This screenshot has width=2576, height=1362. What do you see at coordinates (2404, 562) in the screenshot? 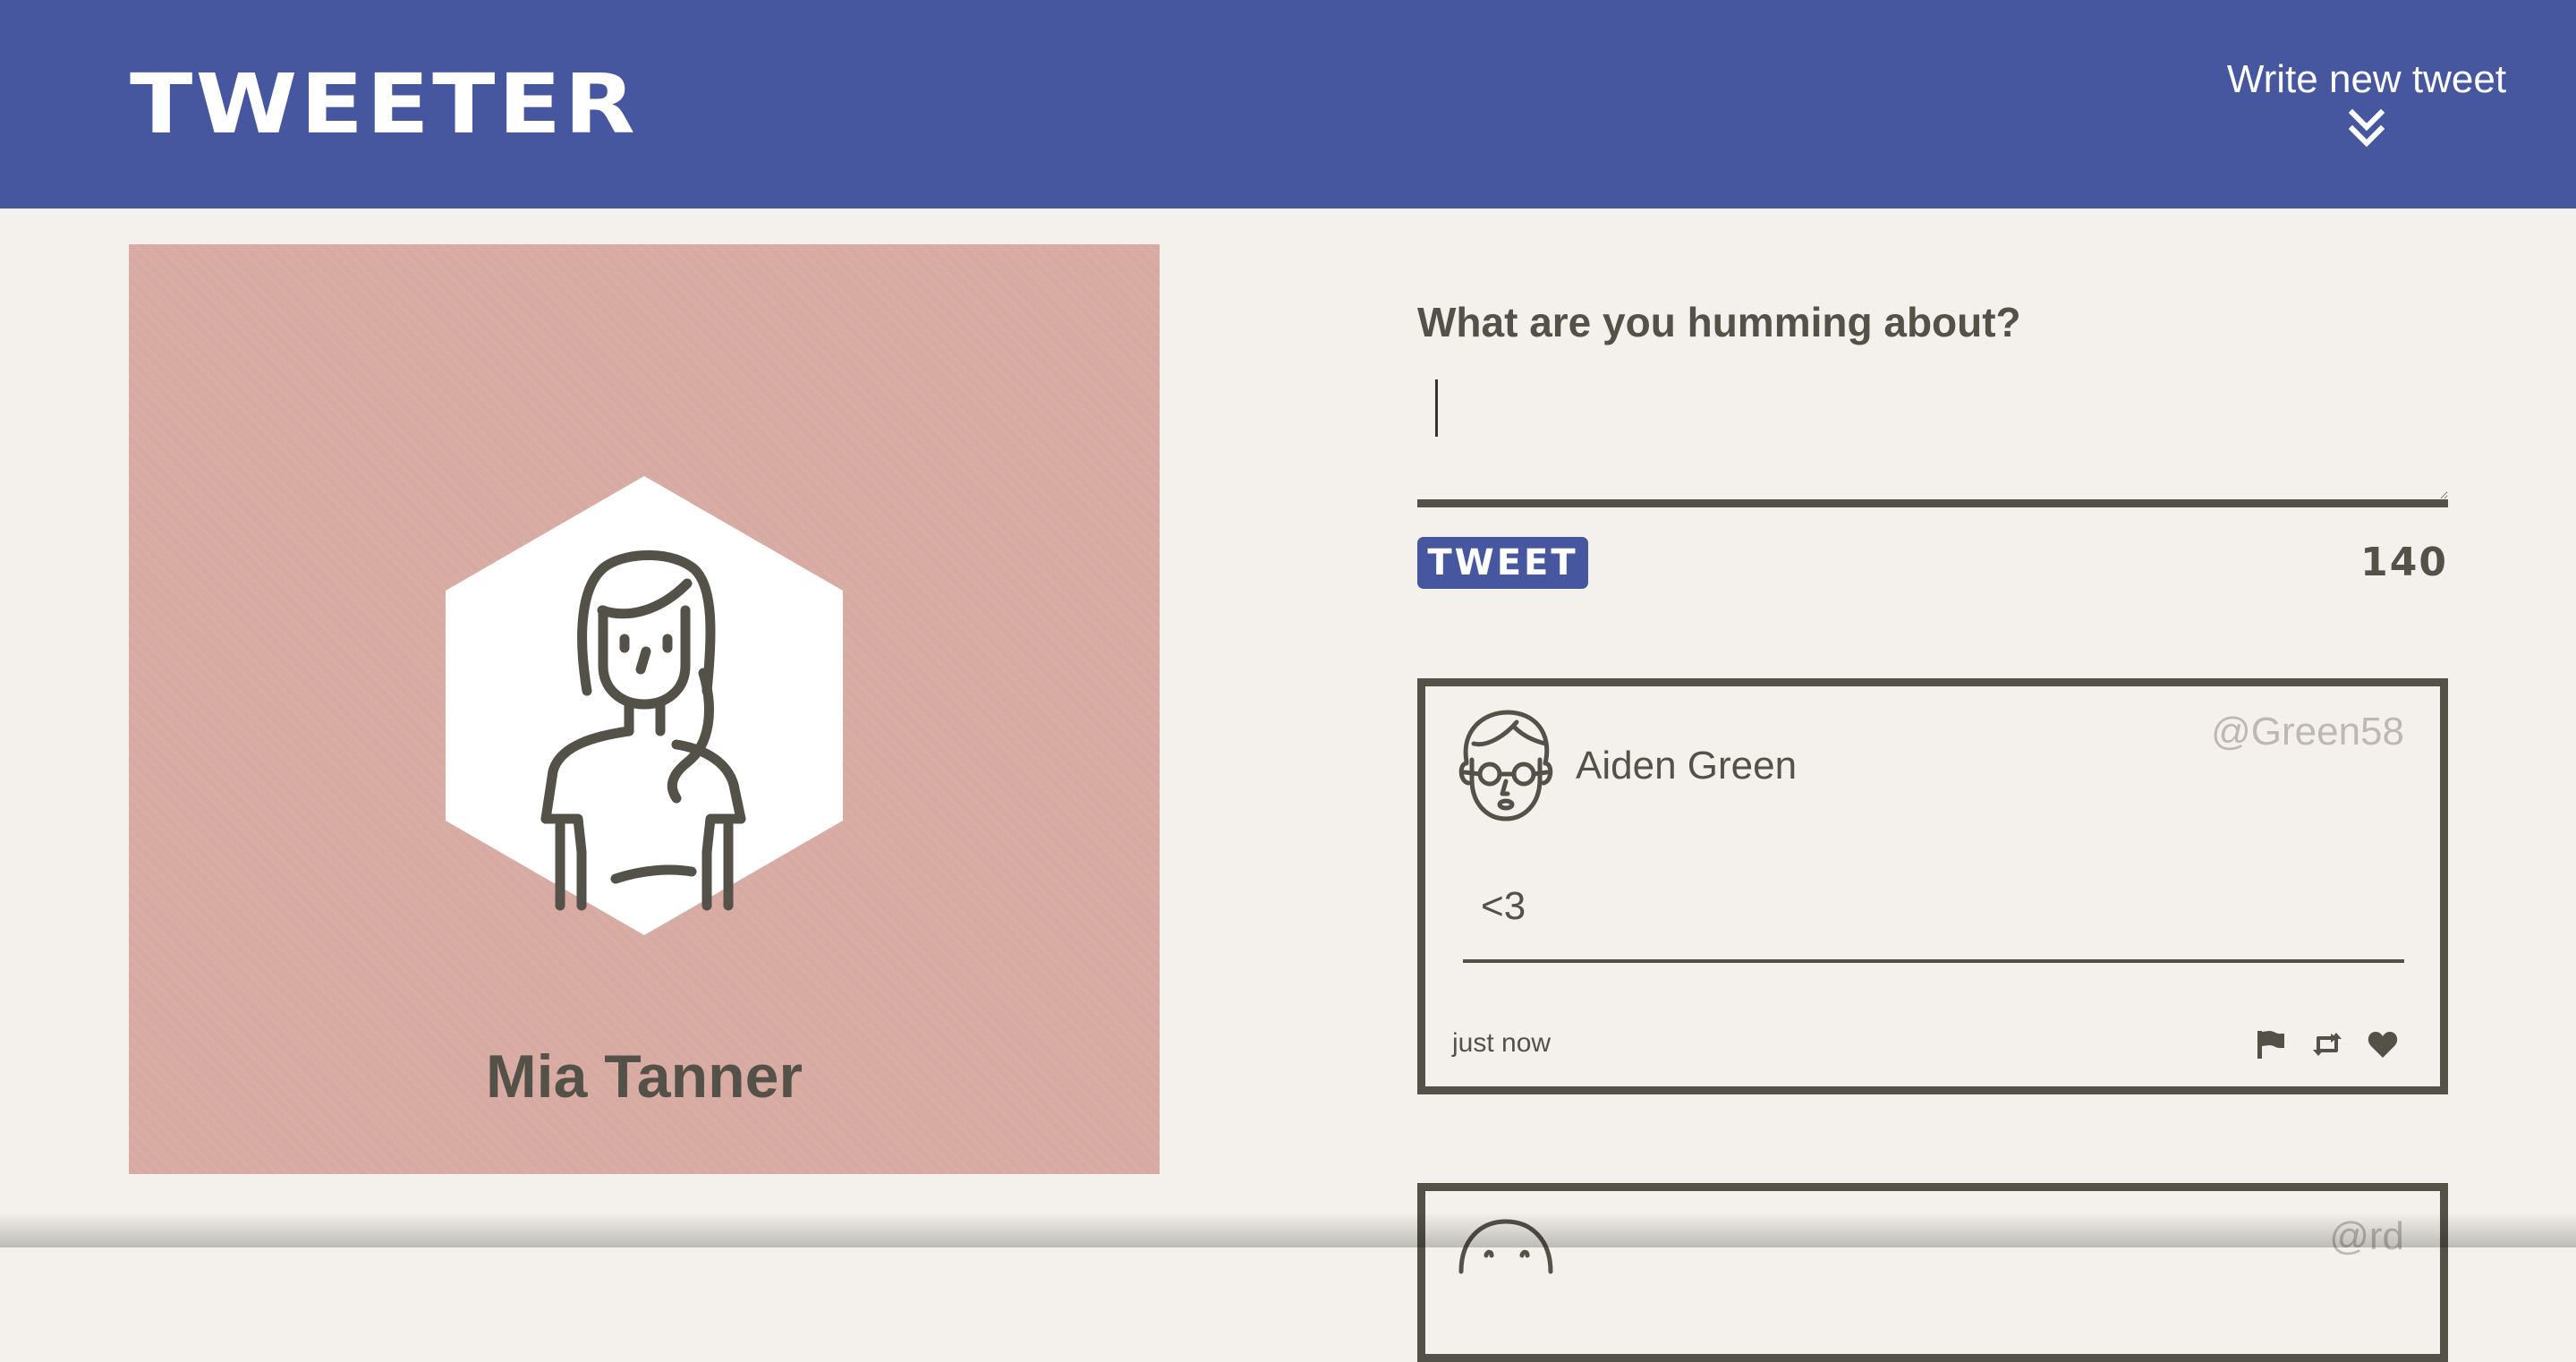
I see `character-counter: 140` at bounding box center [2404, 562].